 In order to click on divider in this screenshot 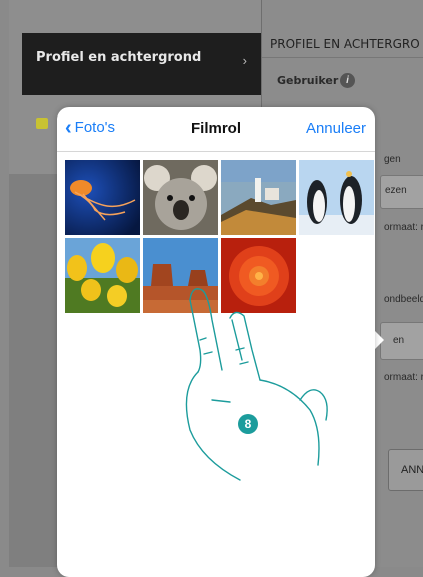, I will do `click(342, 57)`.